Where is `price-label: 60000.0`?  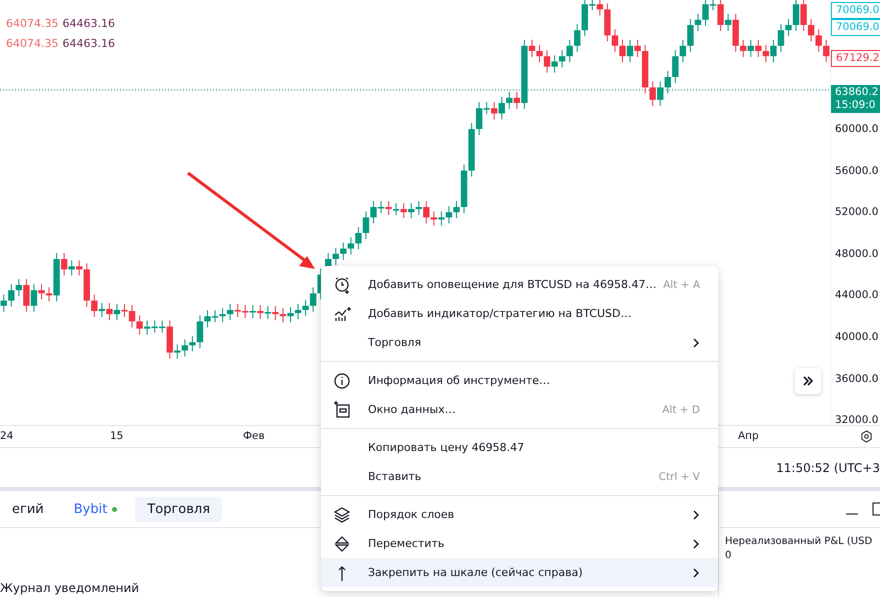
price-label: 60000.0 is located at coordinates (856, 129).